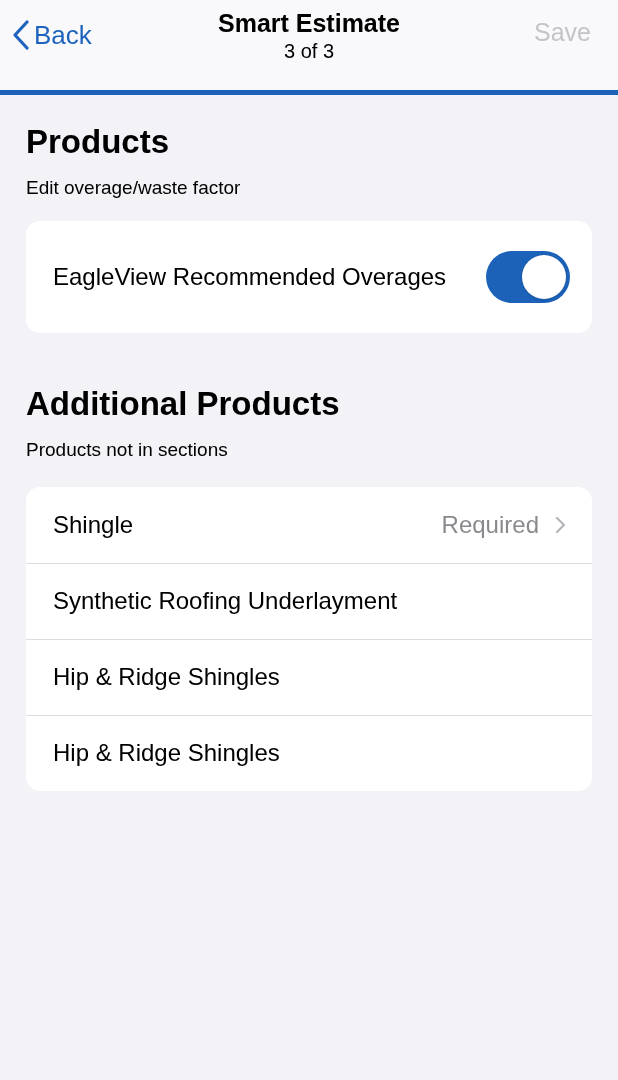  I want to click on product-status: Required, so click(490, 524).